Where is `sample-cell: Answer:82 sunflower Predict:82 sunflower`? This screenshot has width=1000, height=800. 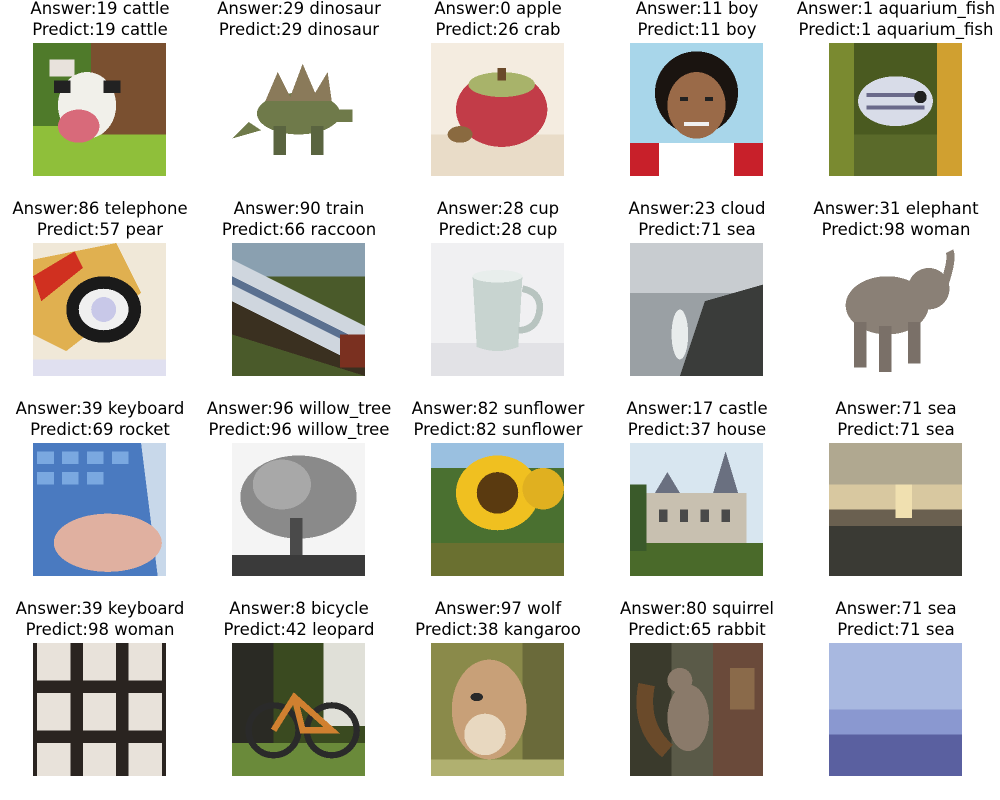 sample-cell: Answer:82 sunflower Predict:82 sunflower is located at coordinates (498, 499).